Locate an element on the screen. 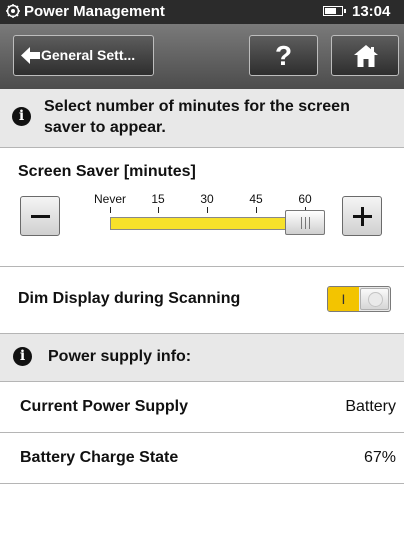 This screenshot has width=404, height=539. info-row-value: Battery is located at coordinates (370, 406).